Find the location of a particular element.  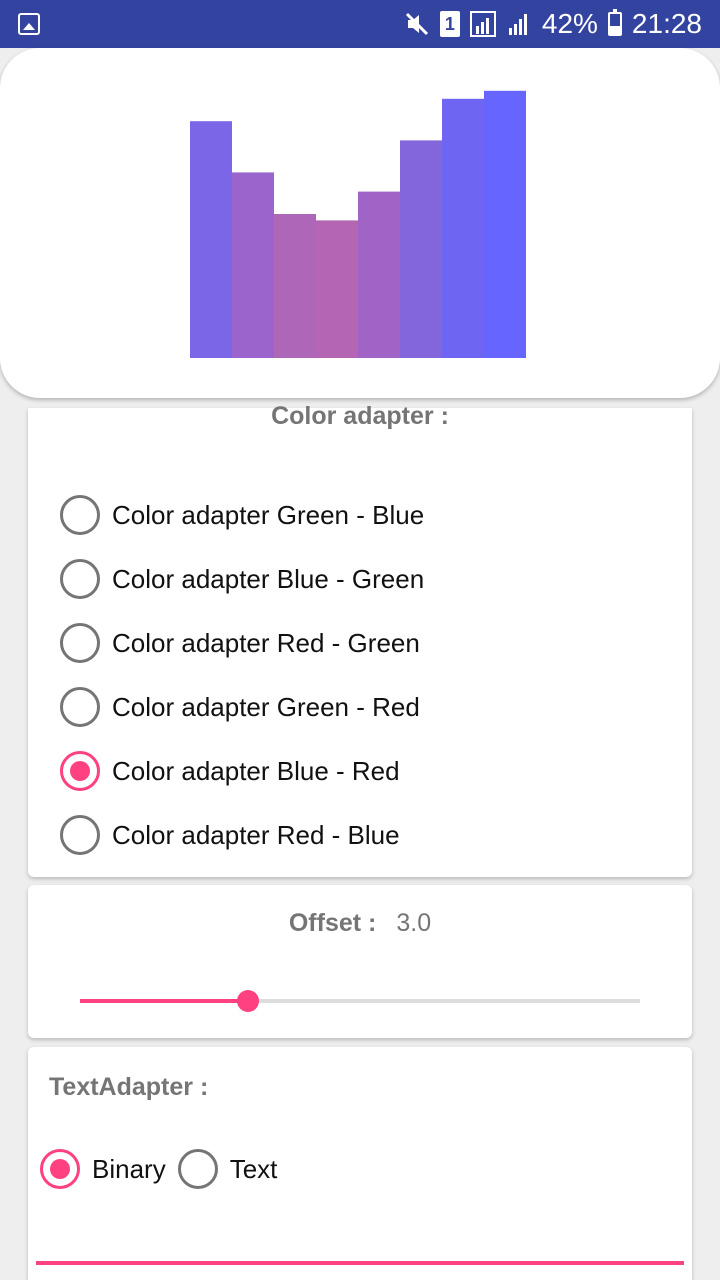

radio-binary: Binary is located at coordinates (103, 1169).